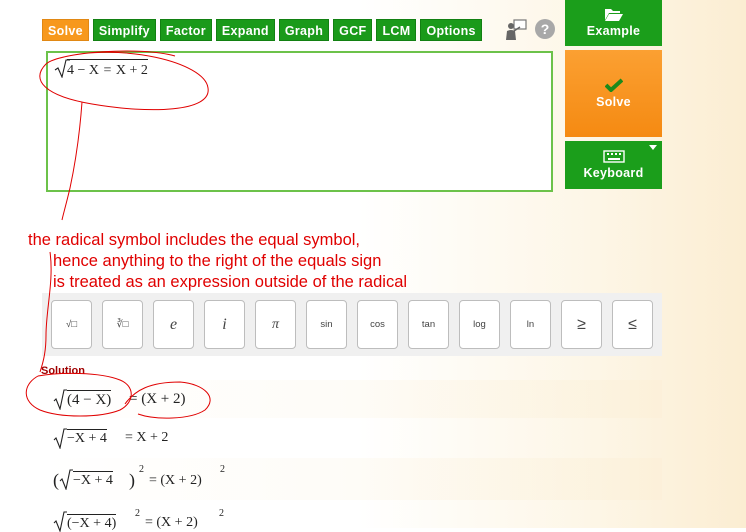  I want to click on folder-open-icon, so click(613, 15).